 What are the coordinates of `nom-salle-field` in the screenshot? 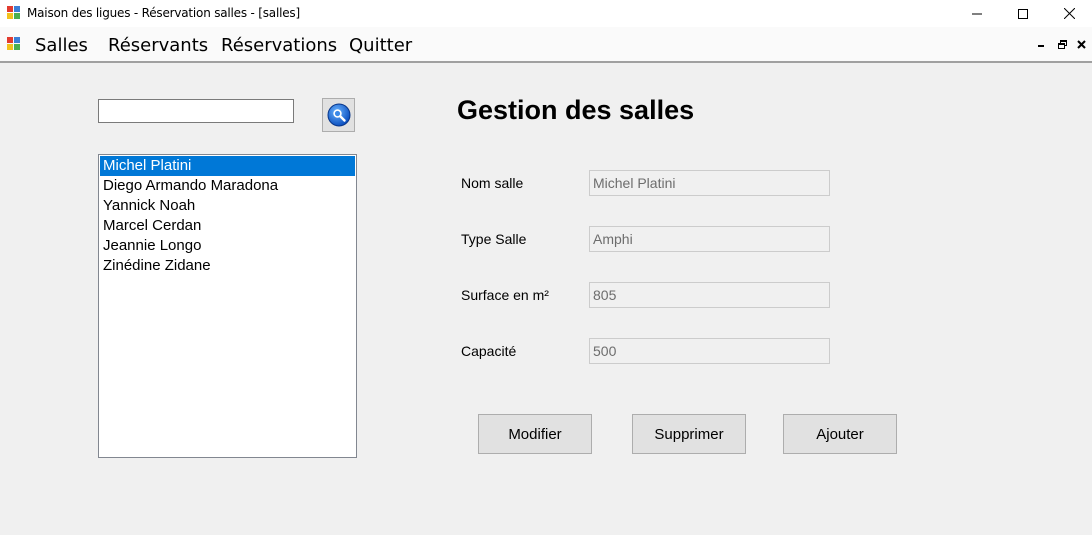 It's located at (709, 183).